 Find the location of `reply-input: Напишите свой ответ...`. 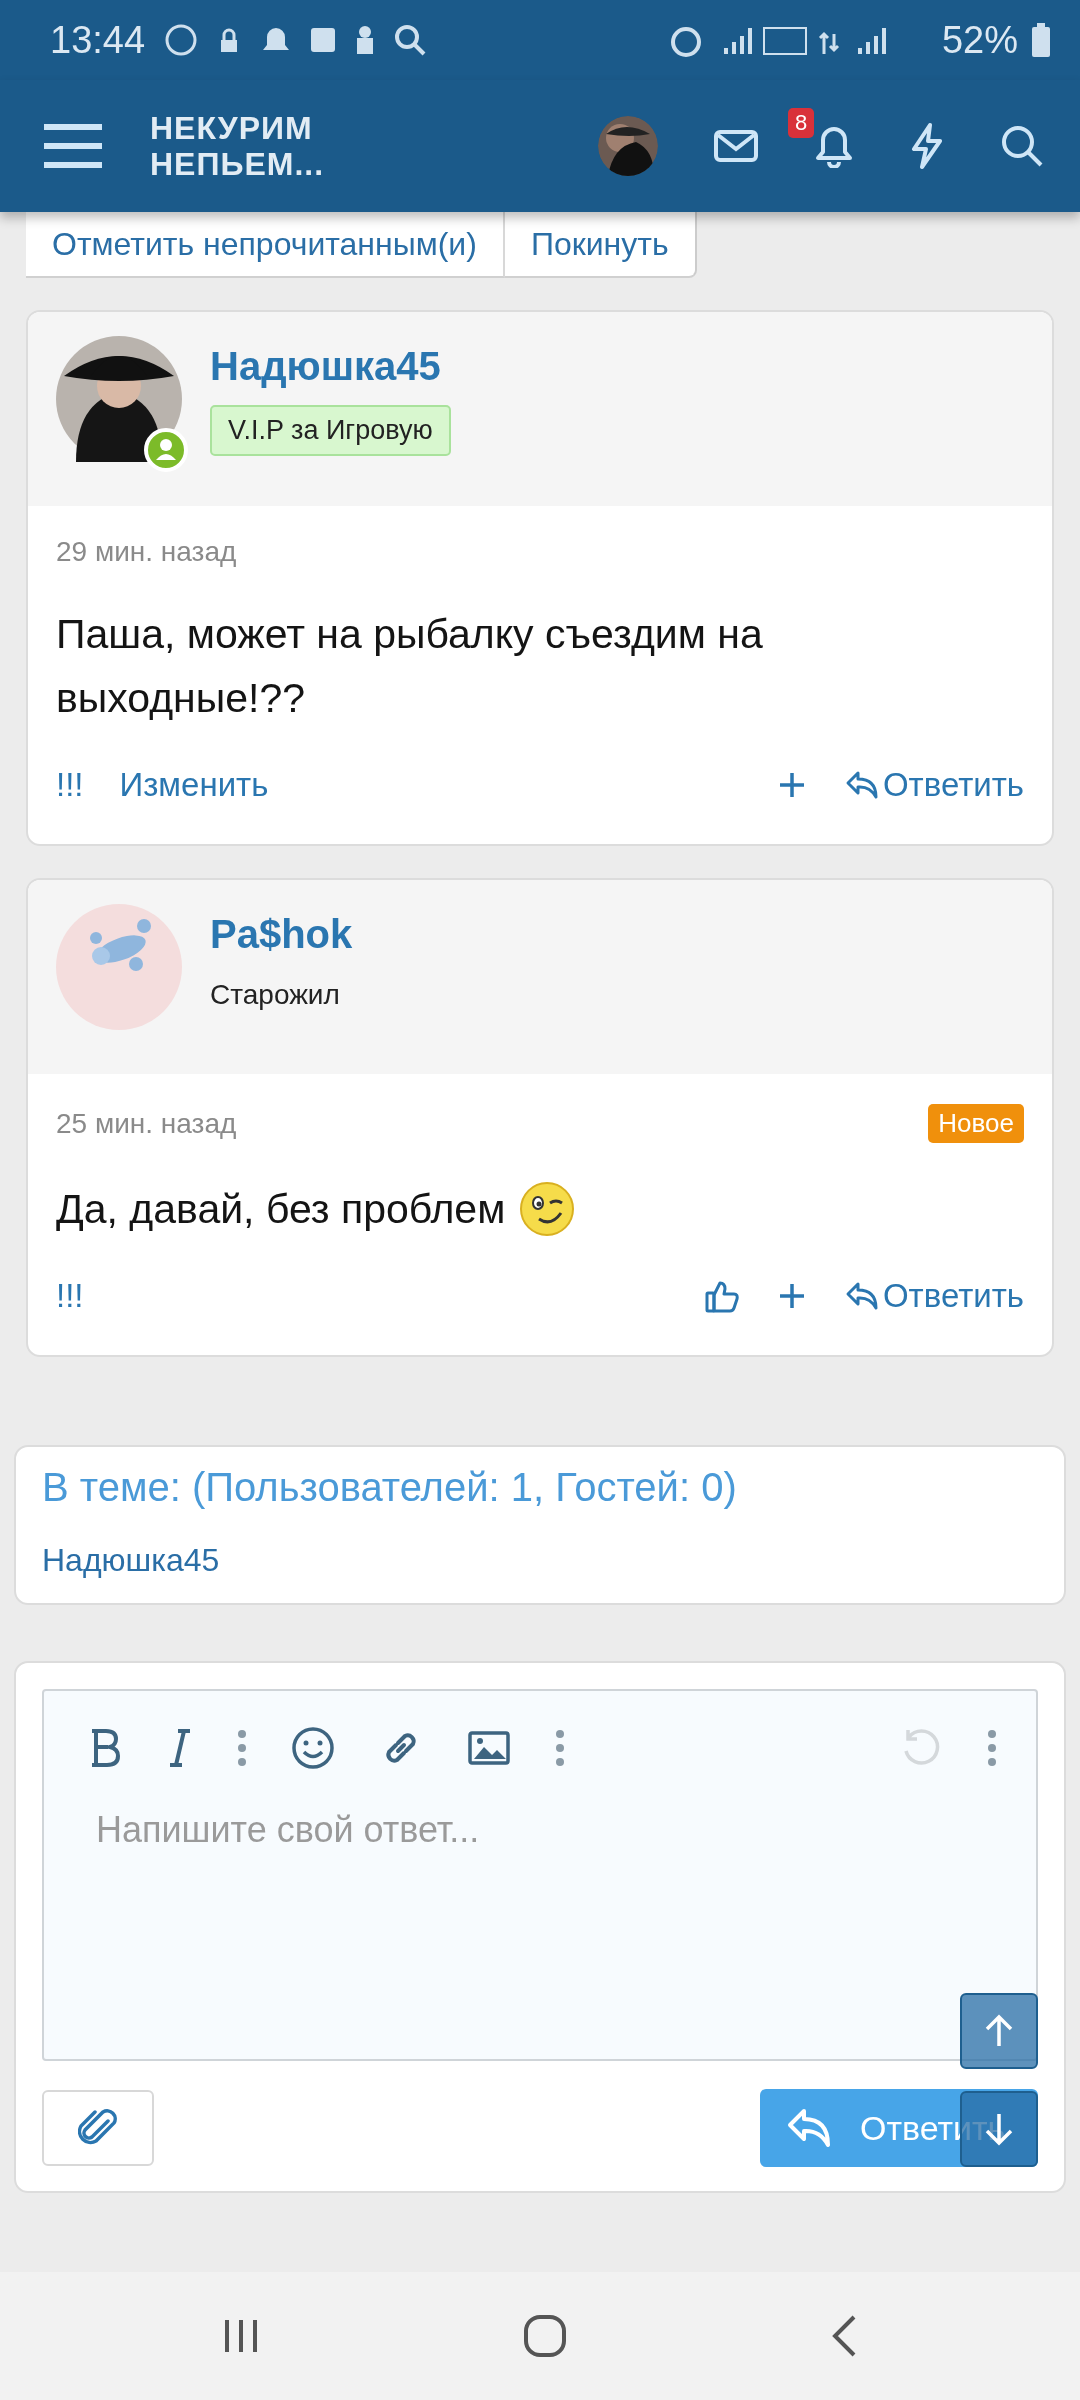

reply-input: Напишите свой ответ... is located at coordinates (540, 1914).